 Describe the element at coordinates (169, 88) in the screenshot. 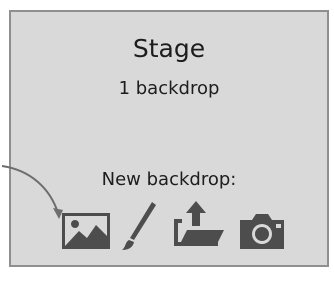

I see `backdrop-count: 1 backdrop` at that location.